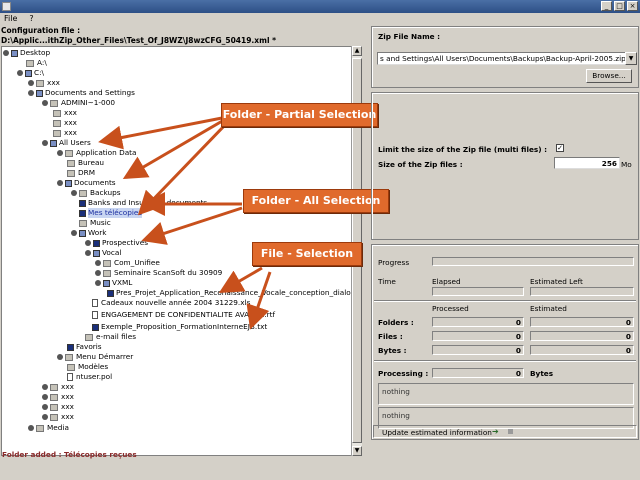  What do you see at coordinates (631, 58) in the screenshot?
I see `combo-dropdown-icon: ▼` at bounding box center [631, 58].